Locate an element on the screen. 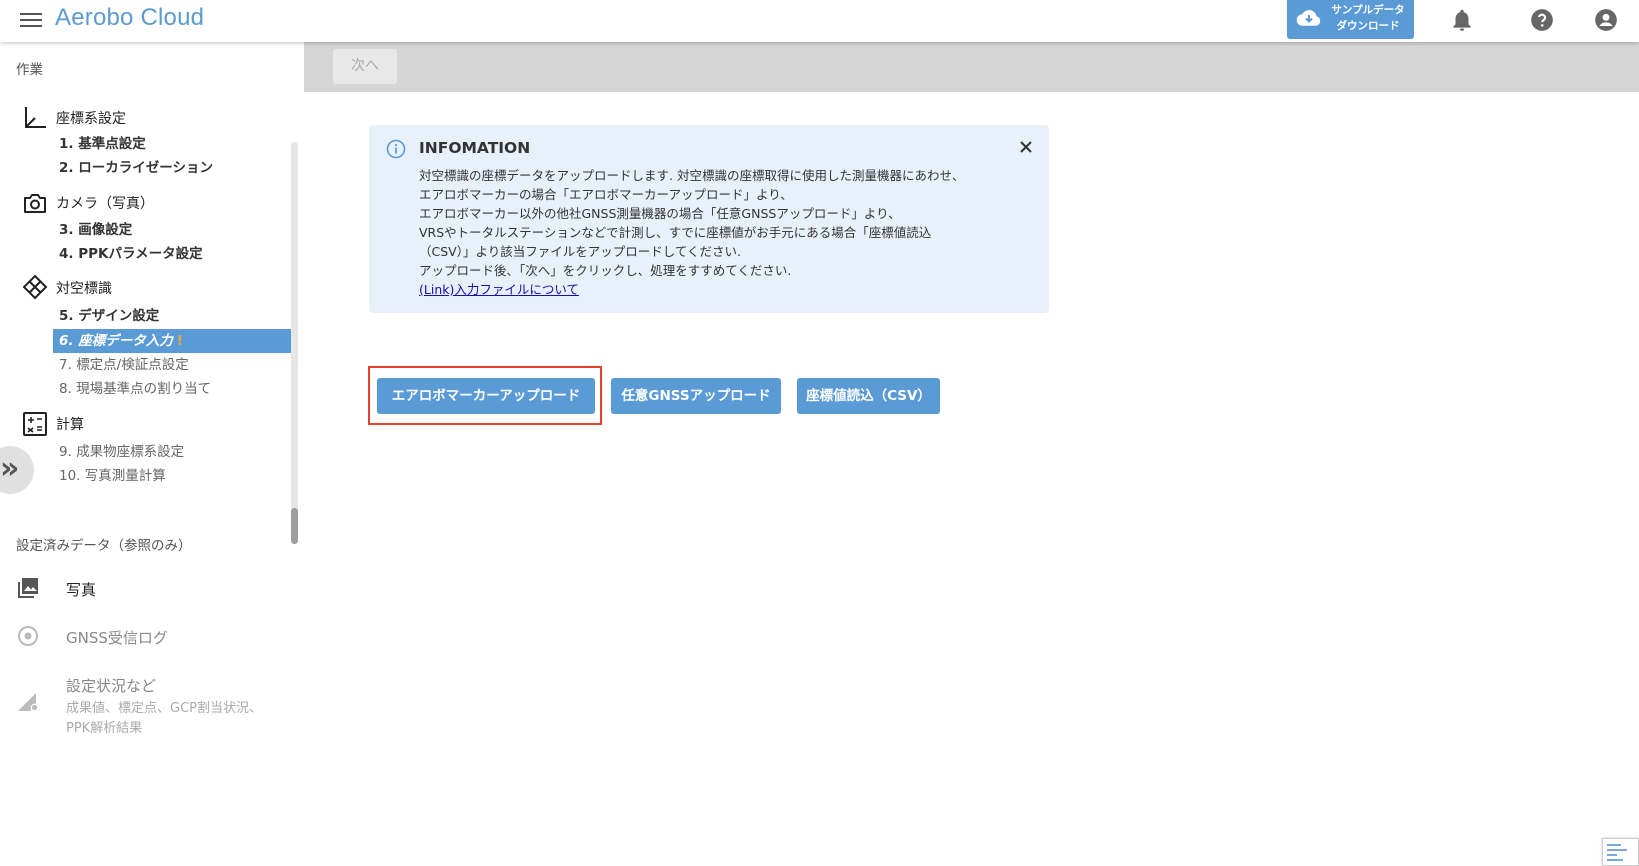 Image resolution: width=1639 pixels, height=866 pixels. ref-item-settings-status: 設定状況など 成果値、標定点、GCP割当状況、 PPK解析結果 is located at coordinates (150, 711).